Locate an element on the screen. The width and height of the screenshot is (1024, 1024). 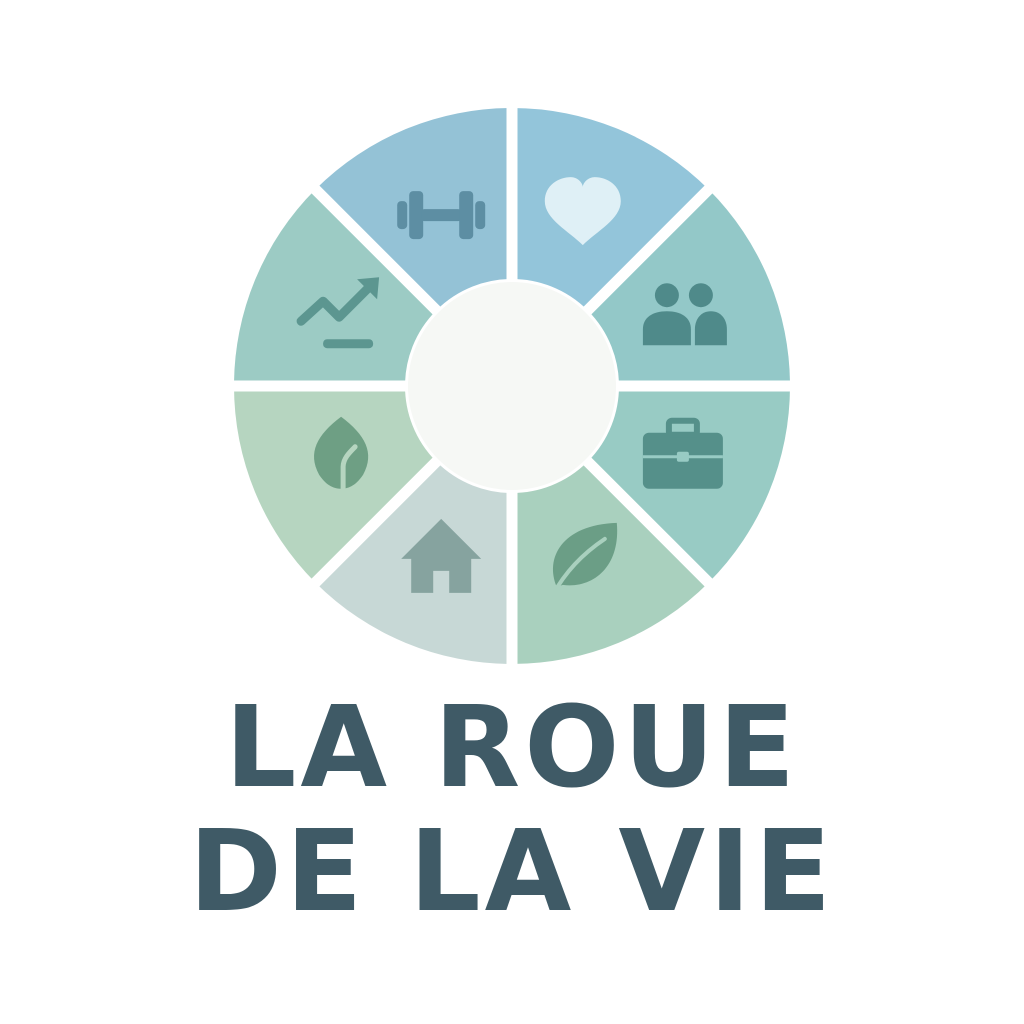
logo-title-line-2: DE LA VIE is located at coordinates (512, 872).